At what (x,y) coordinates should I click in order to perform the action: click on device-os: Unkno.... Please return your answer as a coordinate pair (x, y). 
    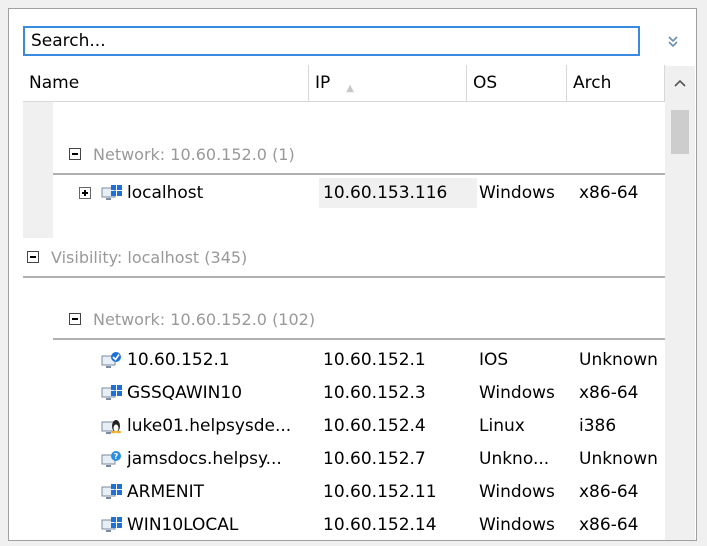
    Looking at the image, I should click on (514, 459).